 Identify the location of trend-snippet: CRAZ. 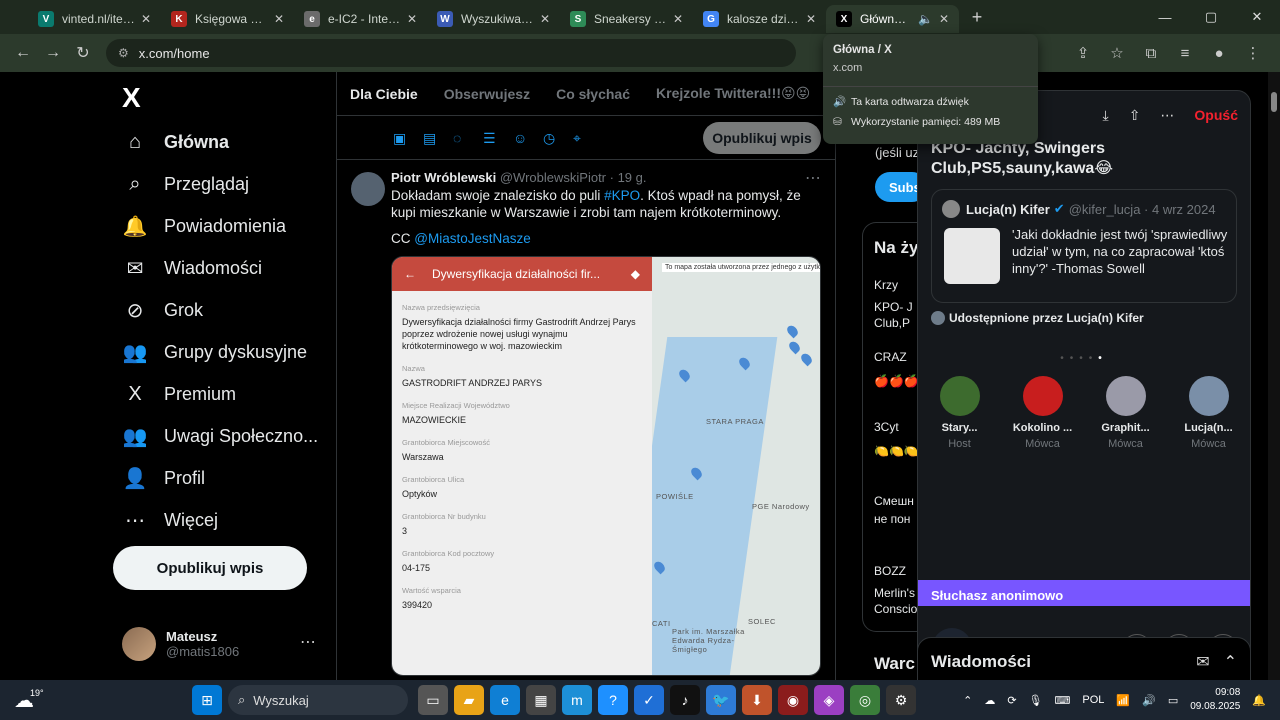
(896, 357).